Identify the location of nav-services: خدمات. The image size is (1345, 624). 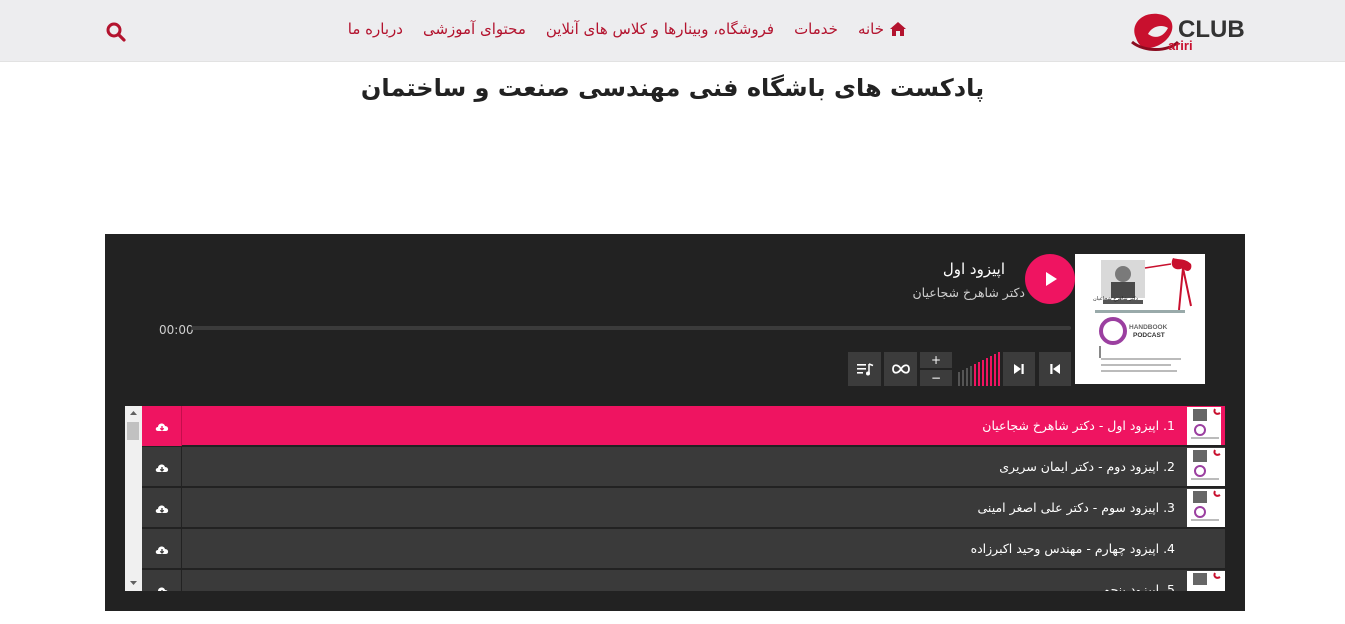
(816, 29).